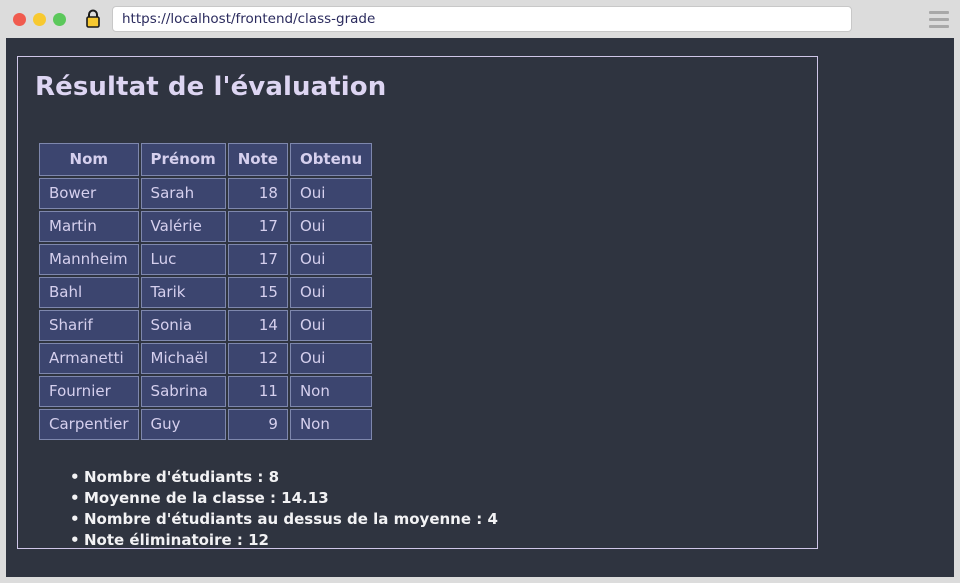  I want to click on table-row: Martin Valérie 17 Oui, so click(206, 226).